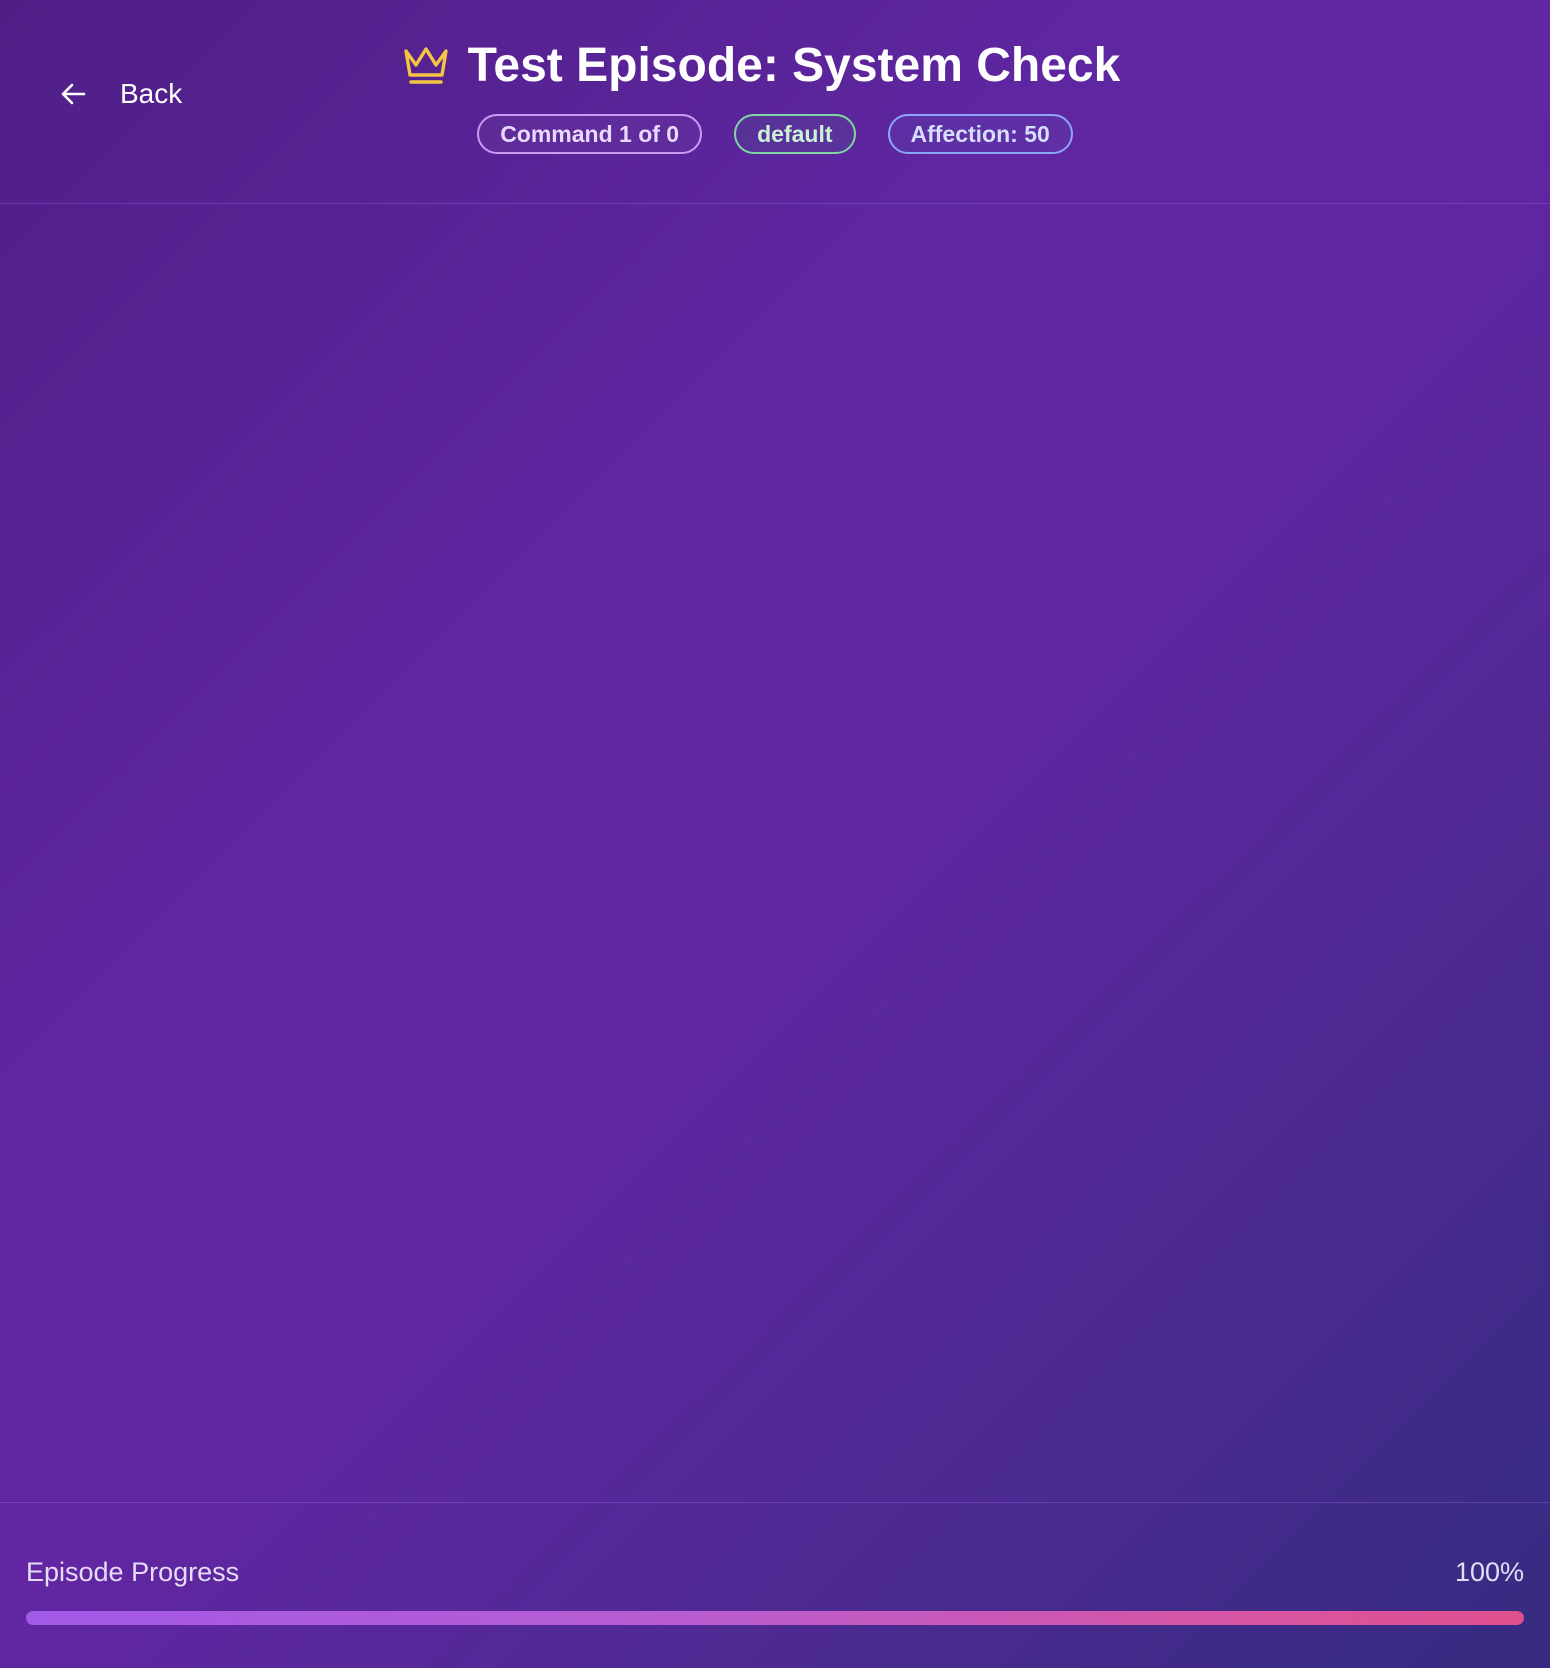  Describe the element at coordinates (794, 65) in the screenshot. I see `episode-title: Test Episode: System Check` at that location.